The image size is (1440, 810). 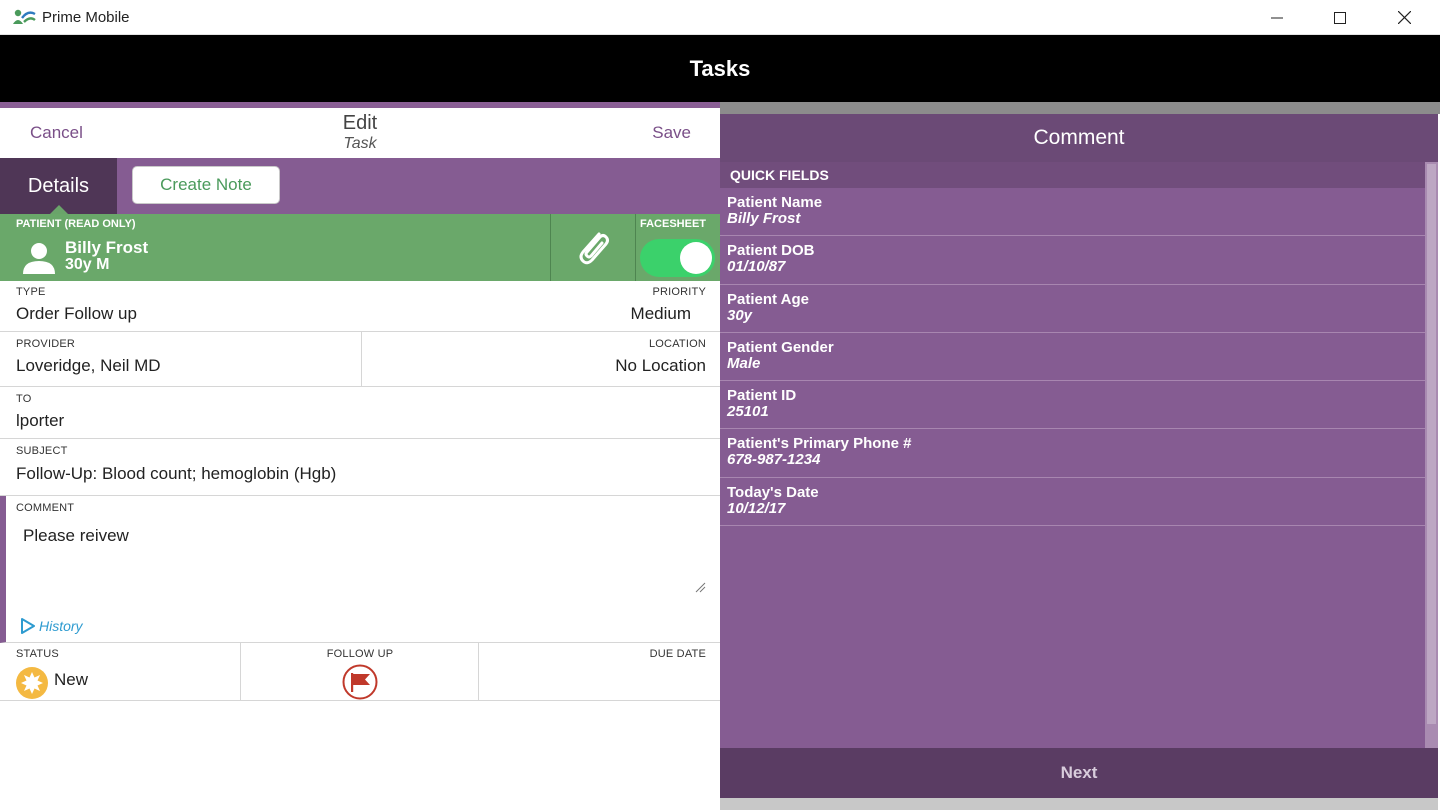 I want to click on panel-footer, so click(x=1079, y=804).